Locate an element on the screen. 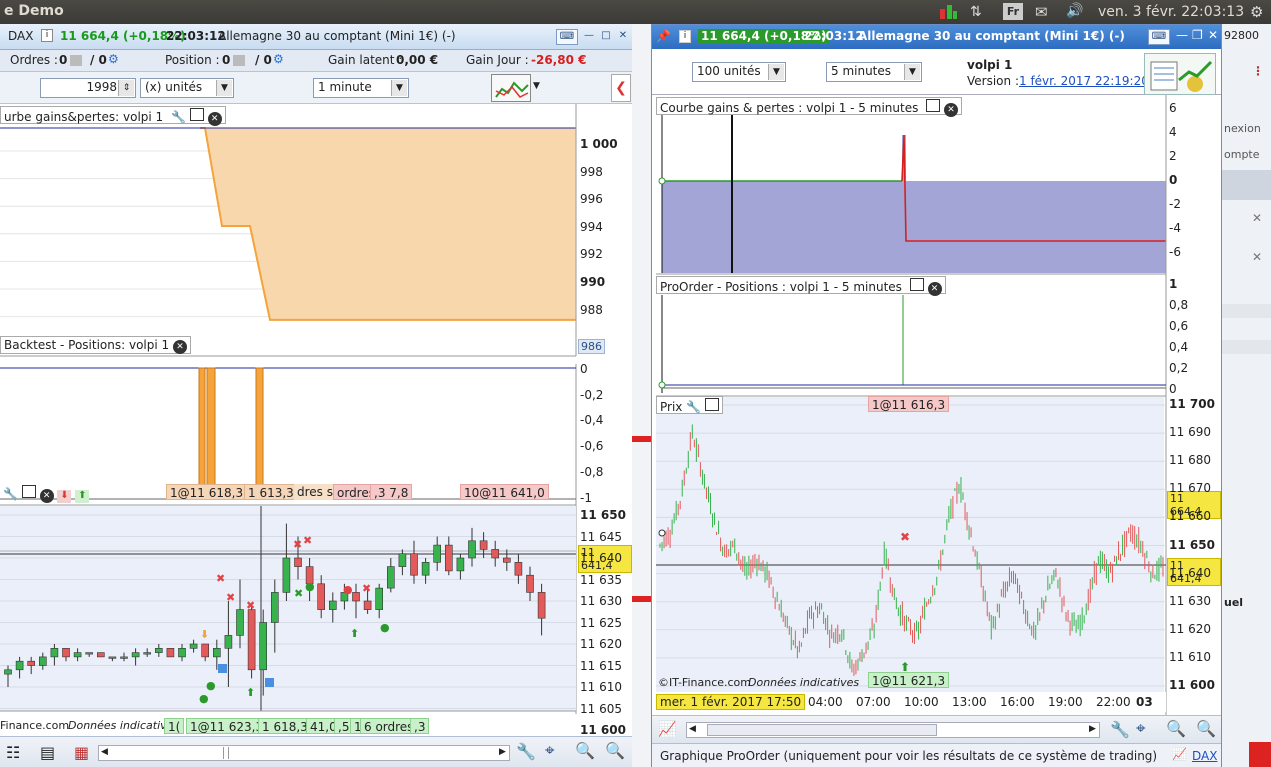 The width and height of the screenshot is (1271, 767). x-tick: 19:00 is located at coordinates (1065, 702).